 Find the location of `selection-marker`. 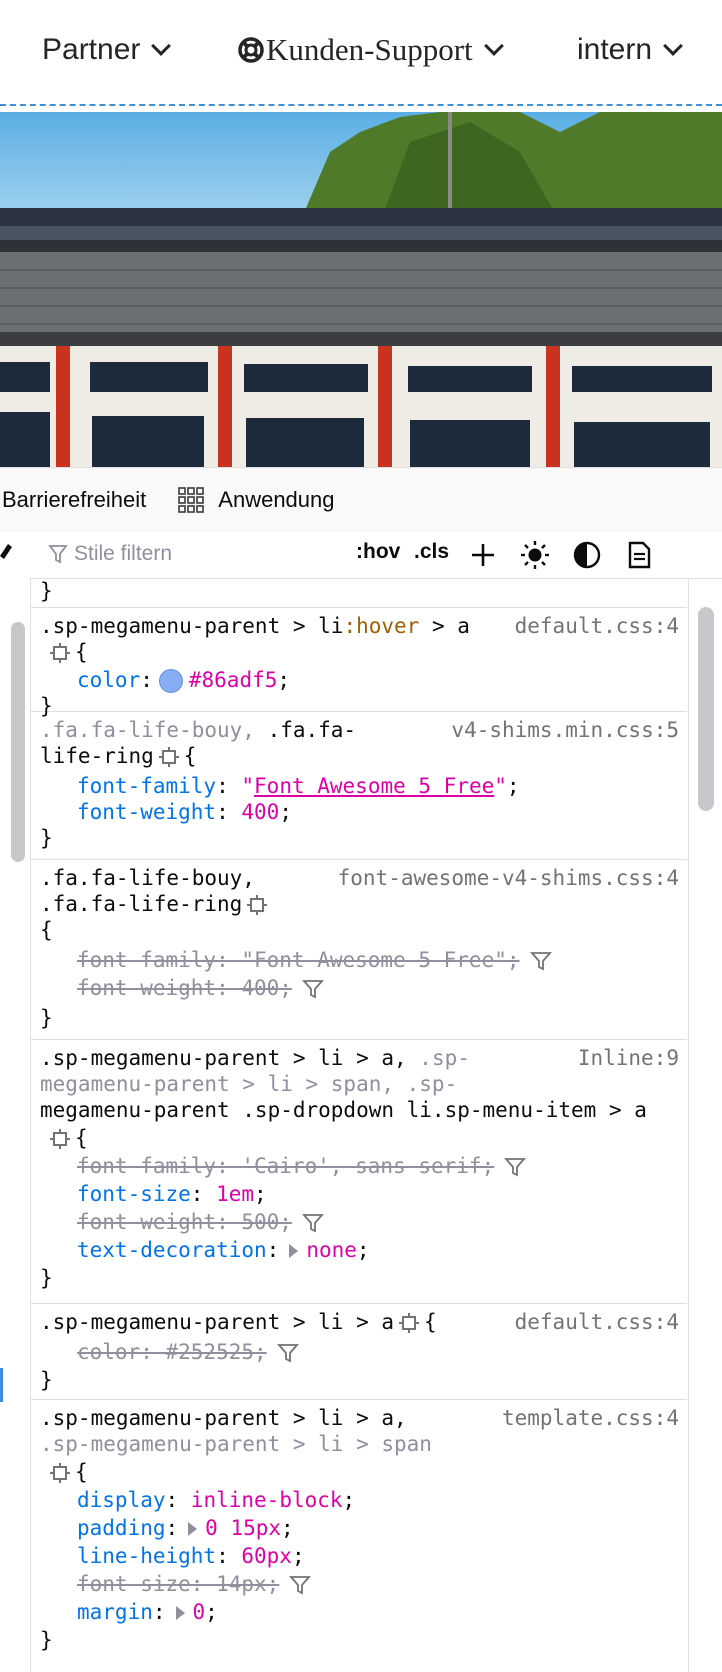

selection-marker is located at coordinates (1, 1385).